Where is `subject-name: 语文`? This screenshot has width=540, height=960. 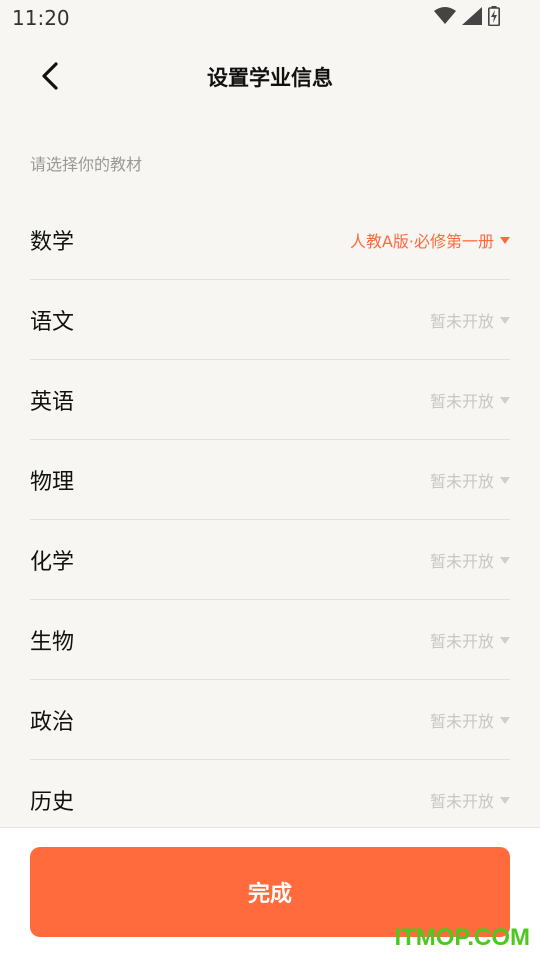 subject-name: 语文 is located at coordinates (52, 322).